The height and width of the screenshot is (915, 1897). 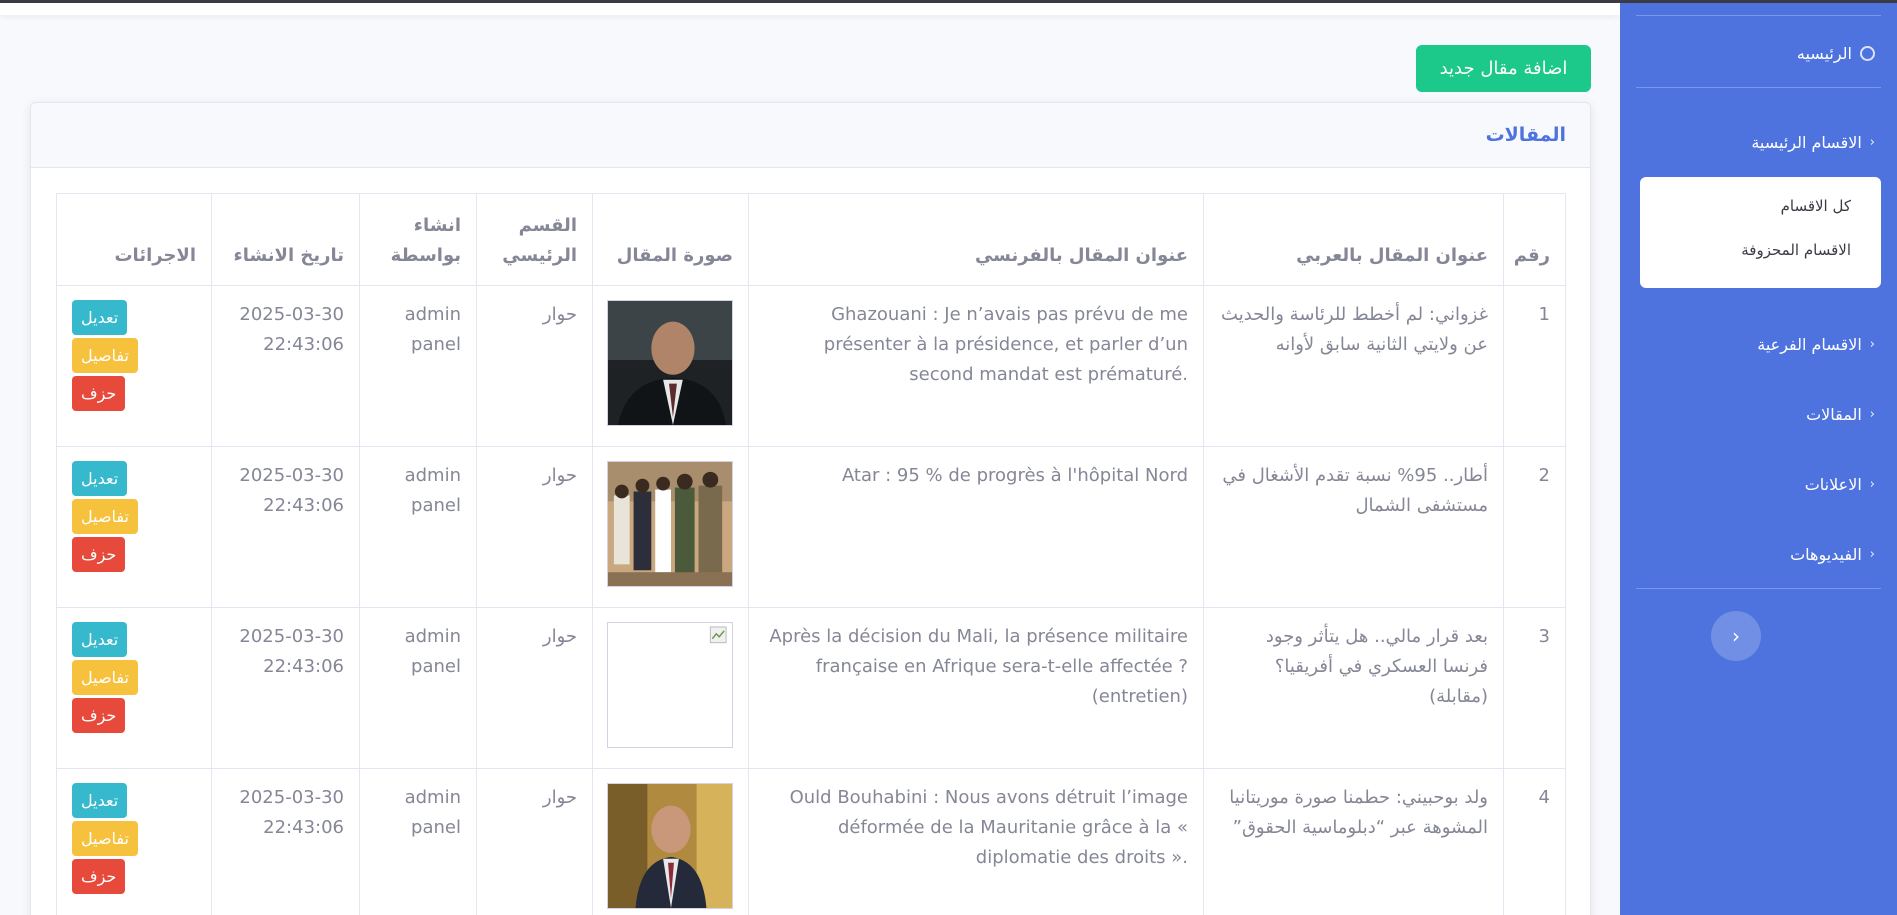 I want to click on sidebar-item-home: الرئيسيه, so click(x=1758, y=53).